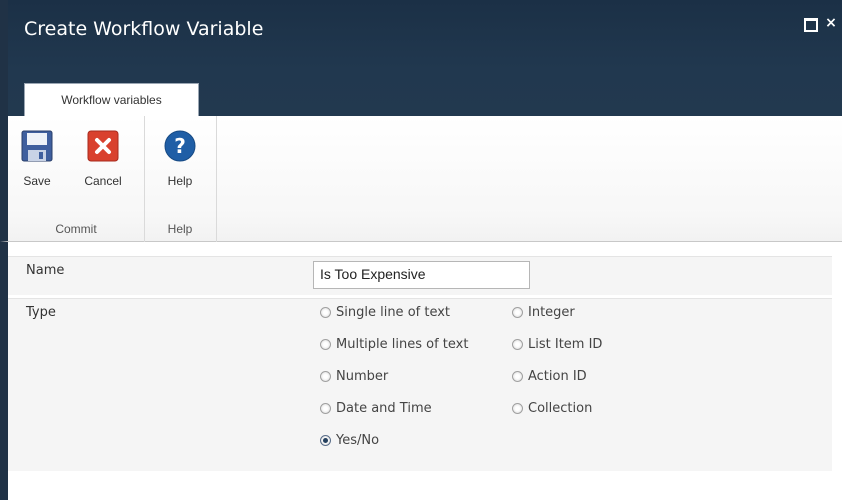  Describe the element at coordinates (41, 312) in the screenshot. I see `type-label: Type` at that location.